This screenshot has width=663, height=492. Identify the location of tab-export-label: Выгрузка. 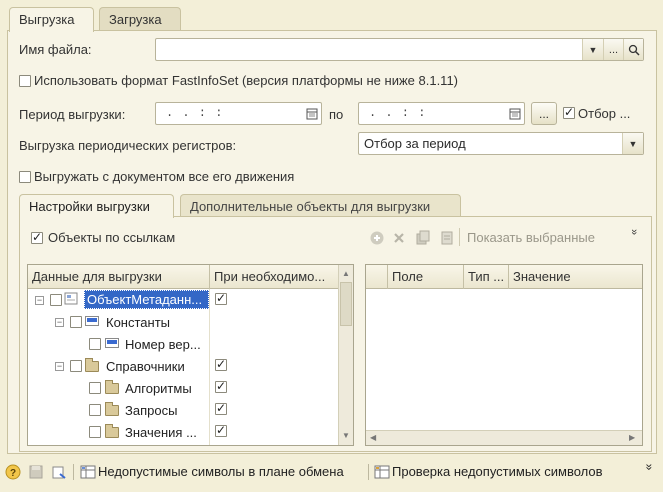
(47, 19).